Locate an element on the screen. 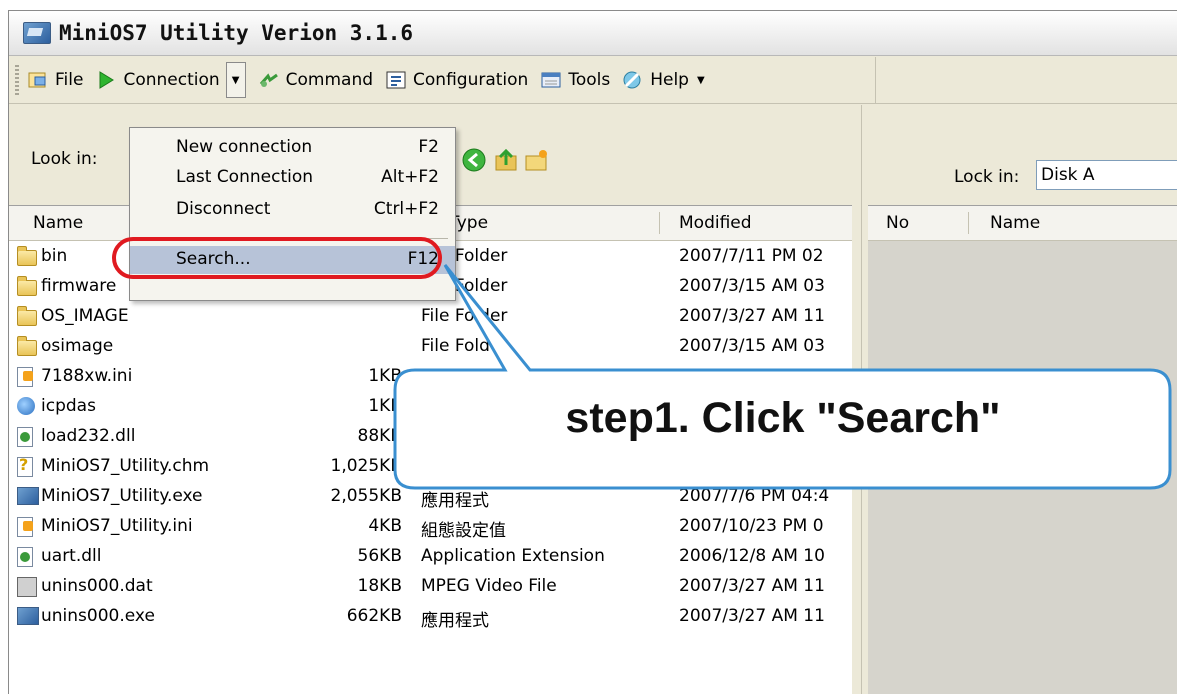 This screenshot has width=1177, height=694. table-row: 7188xw.ini 1KB is located at coordinates (430, 377).